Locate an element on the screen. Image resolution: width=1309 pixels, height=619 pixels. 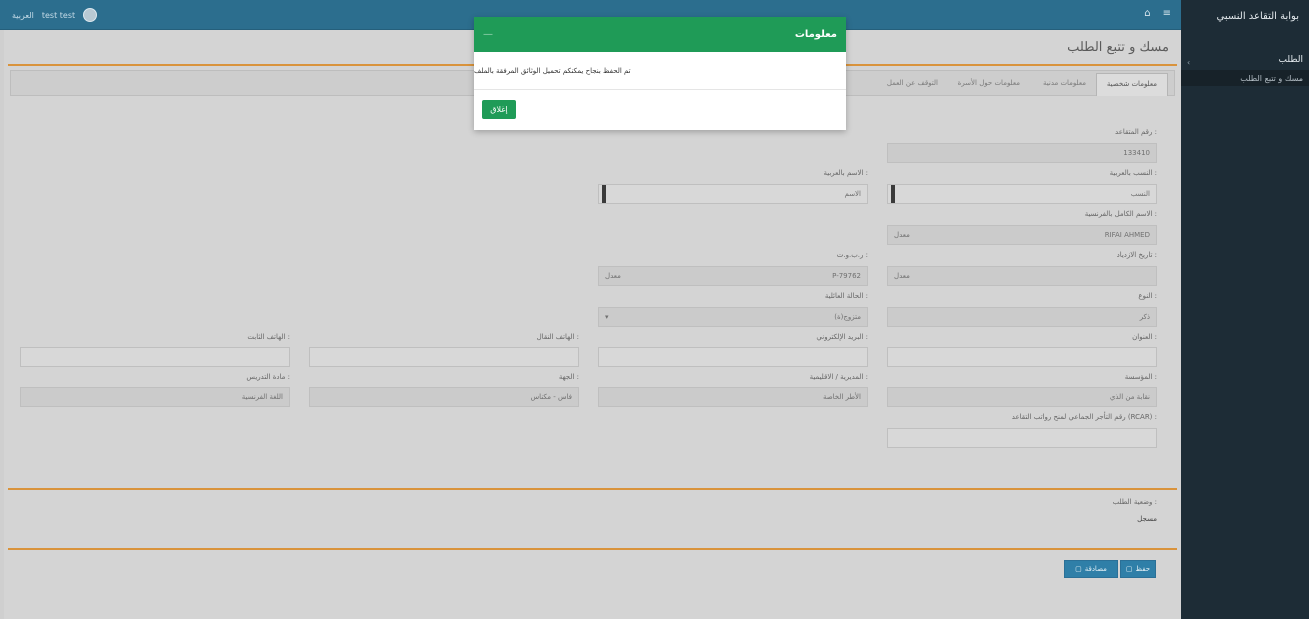
page-title: مسك و تتبع الطلب is located at coordinates (1118, 47).